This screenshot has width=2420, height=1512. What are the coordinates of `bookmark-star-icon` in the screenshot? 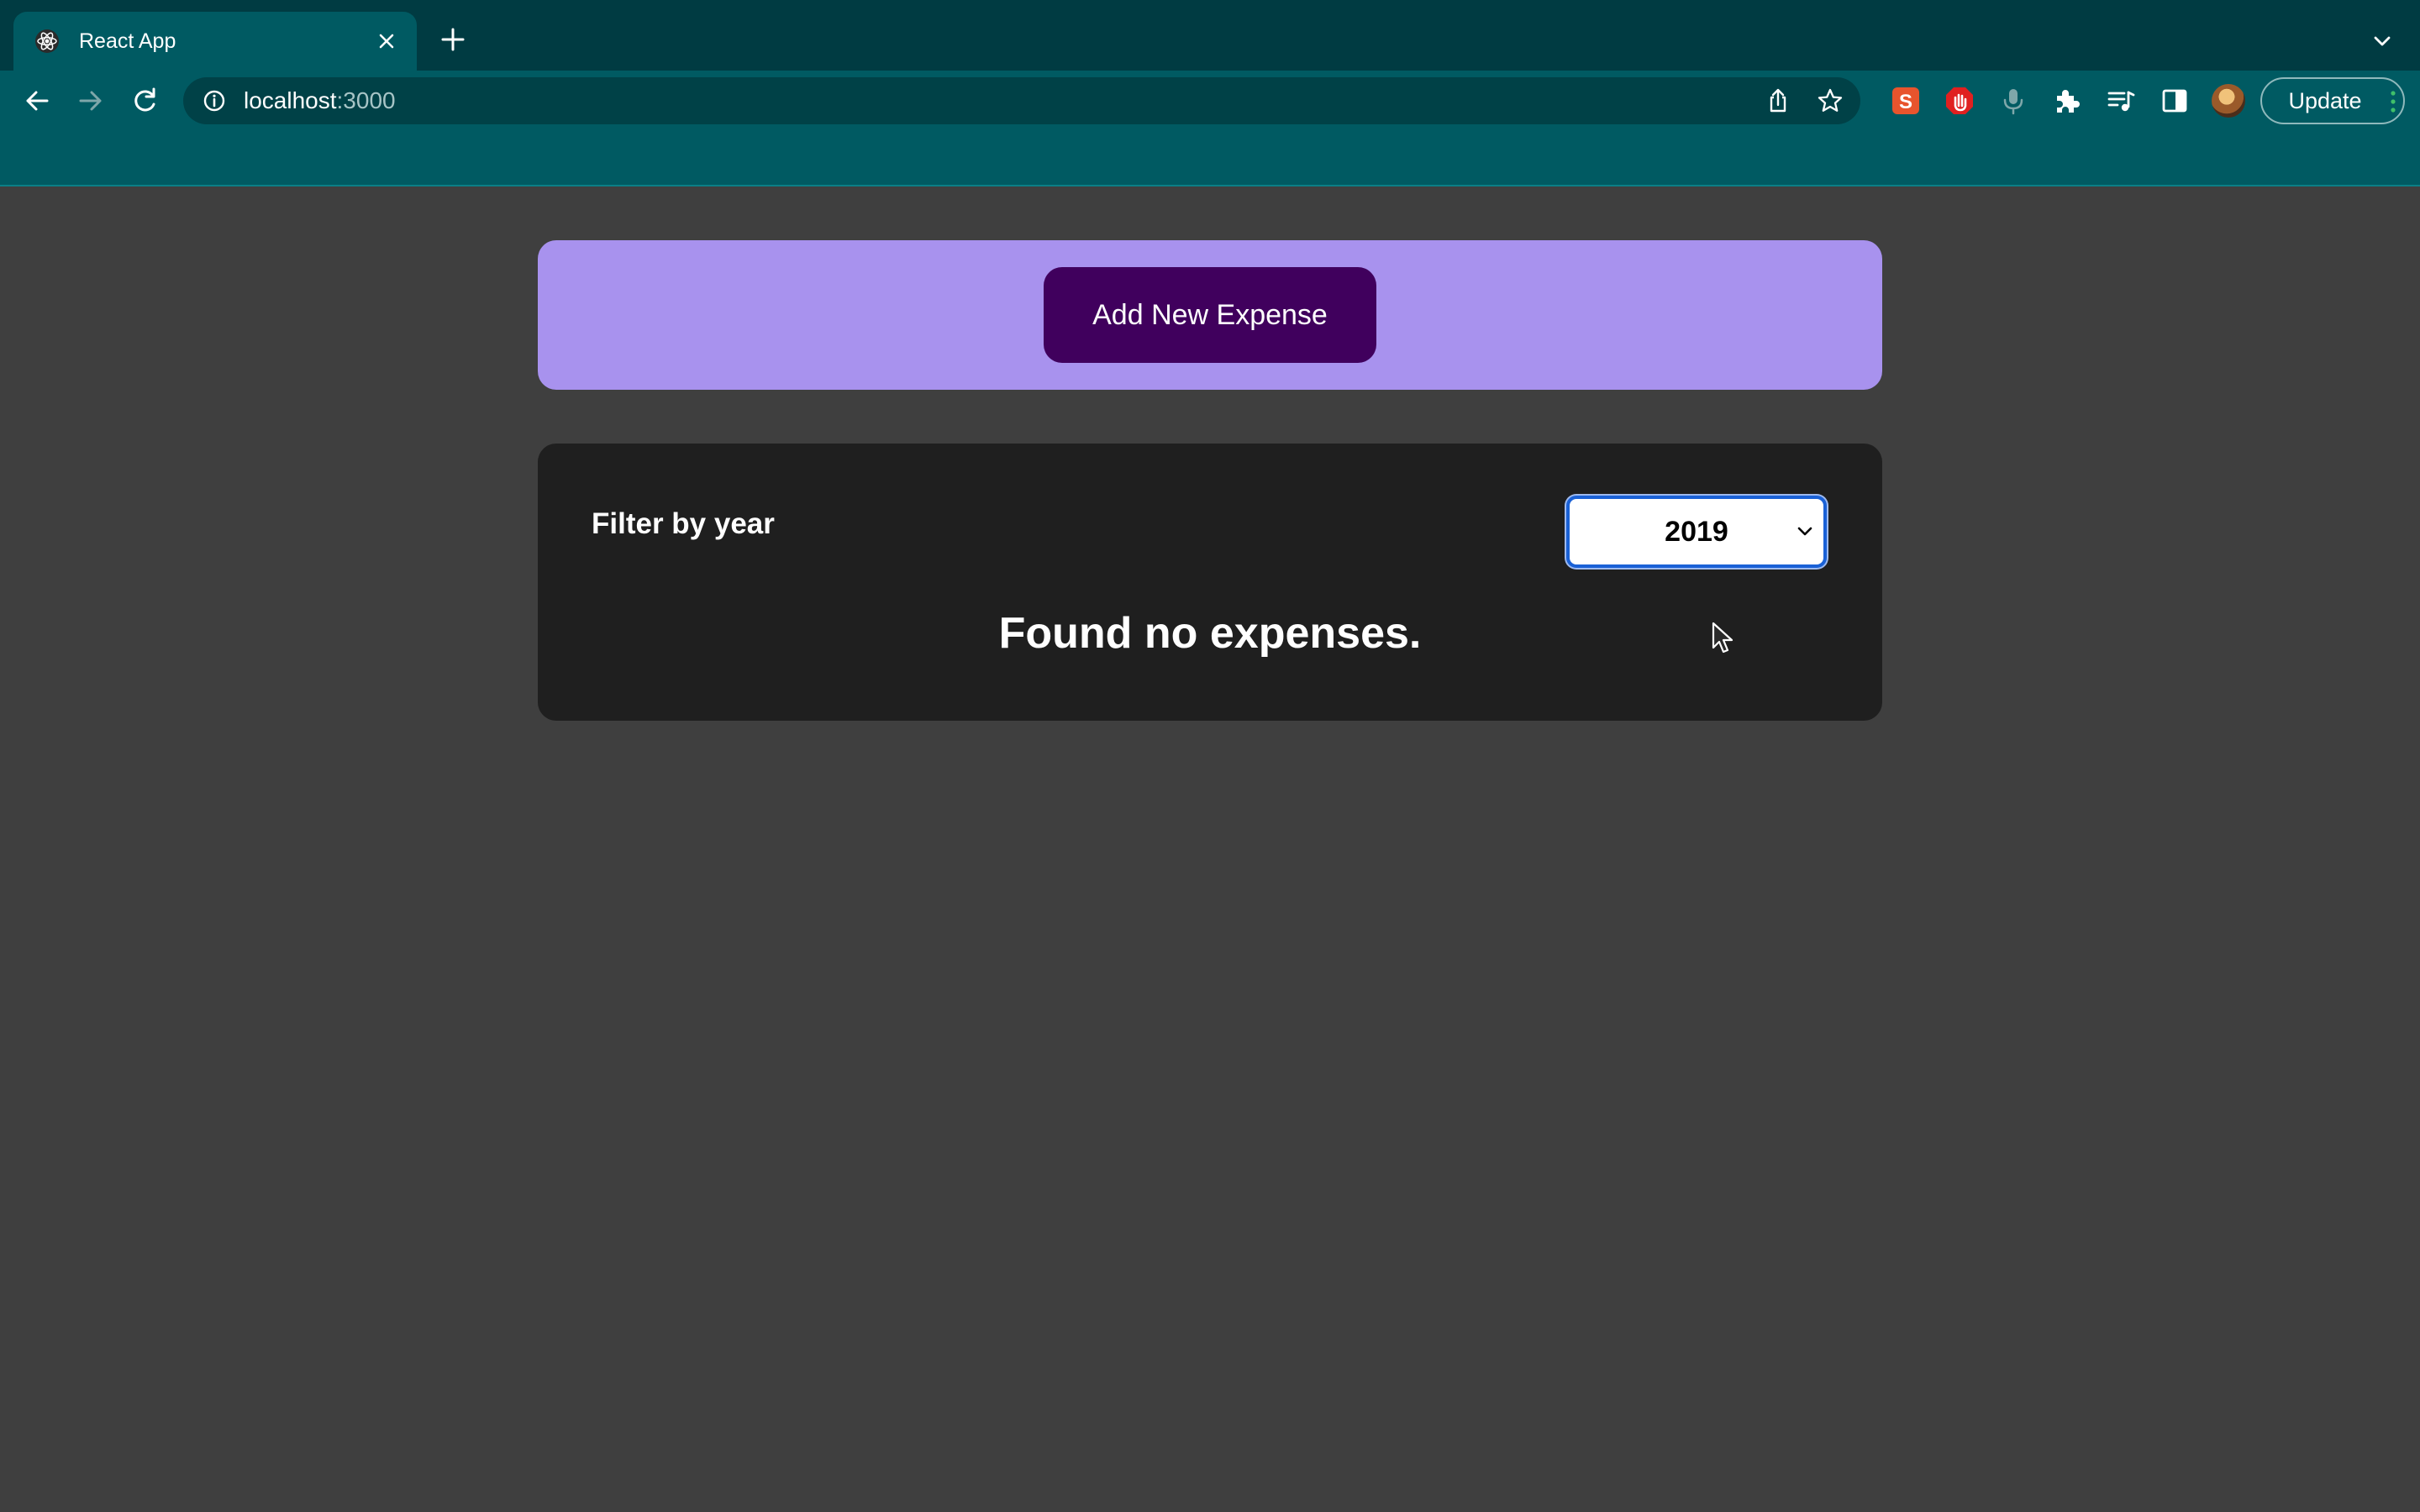 It's located at (1830, 100).